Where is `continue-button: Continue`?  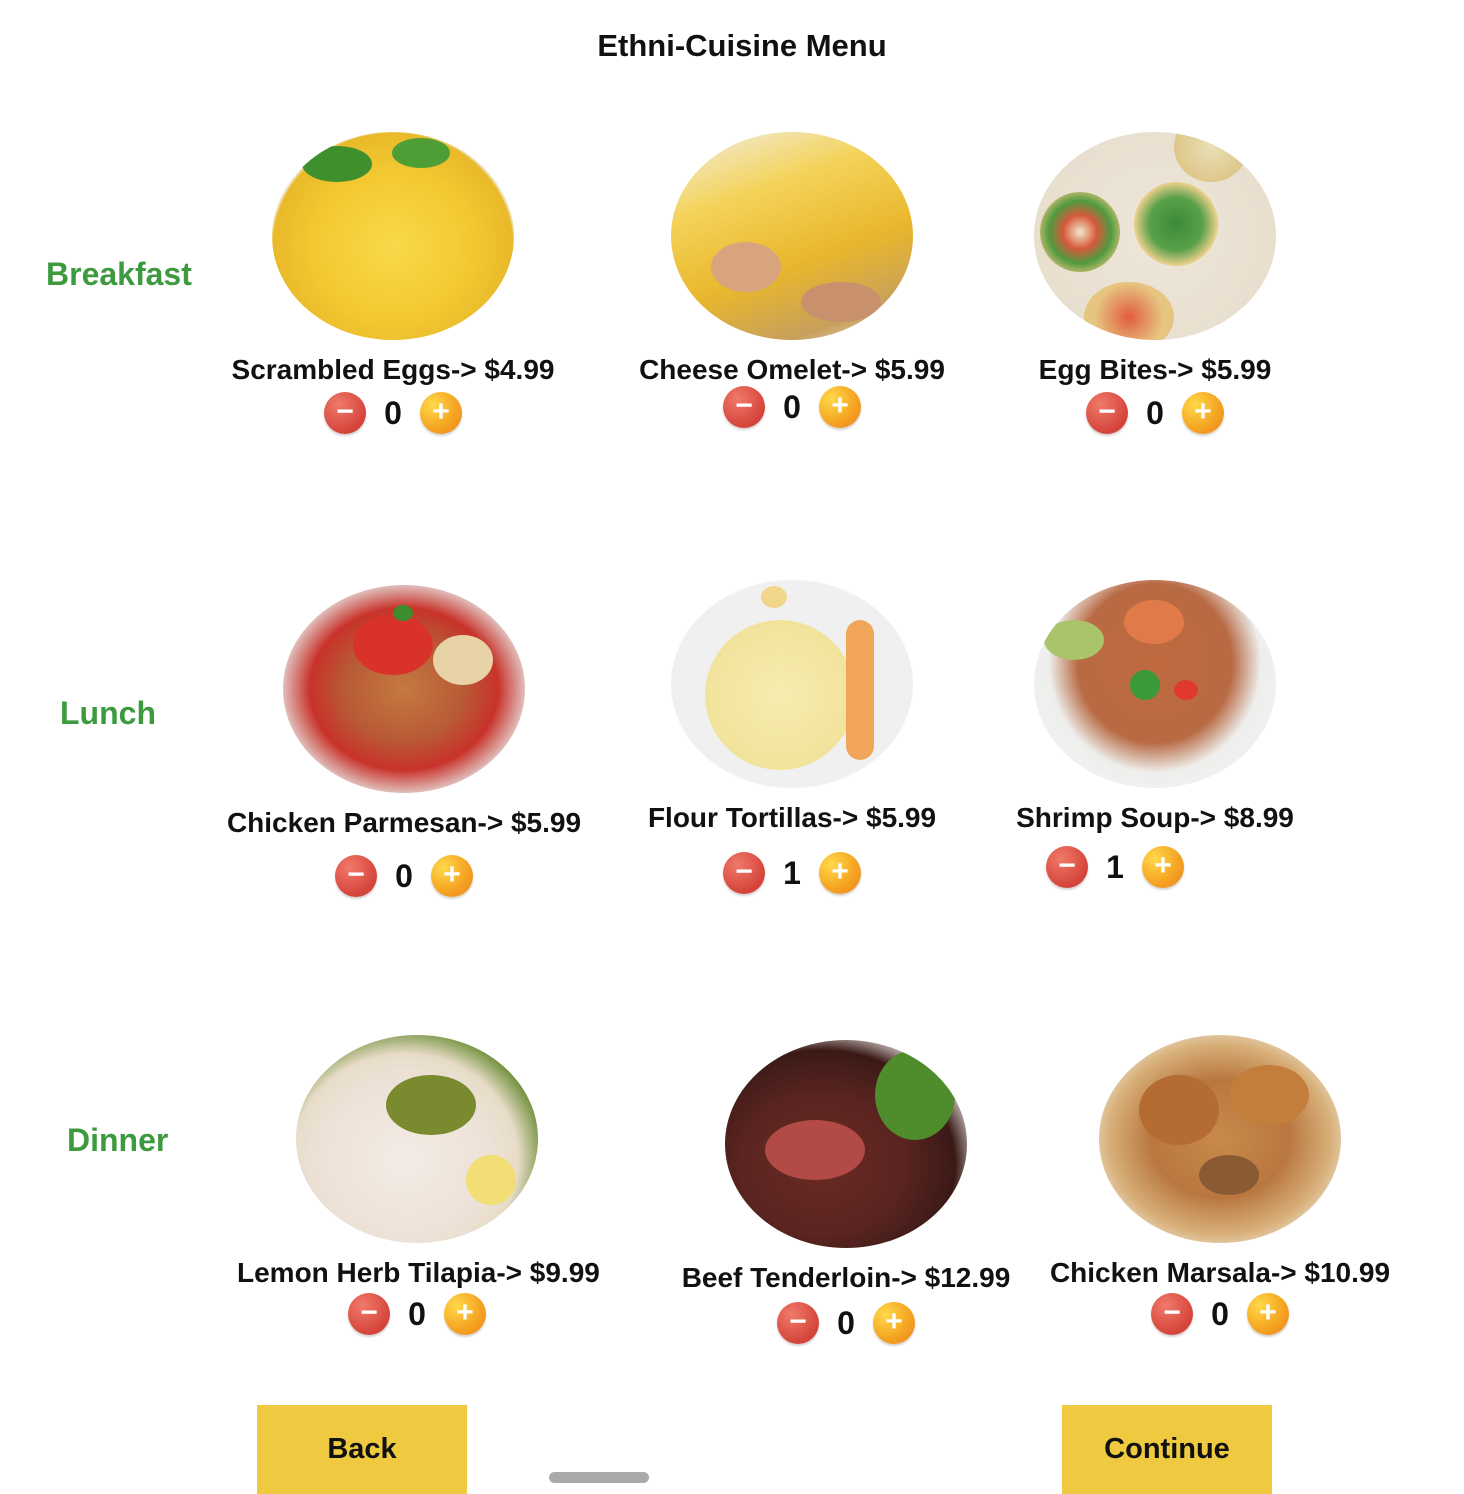 continue-button: Continue is located at coordinates (1167, 1449).